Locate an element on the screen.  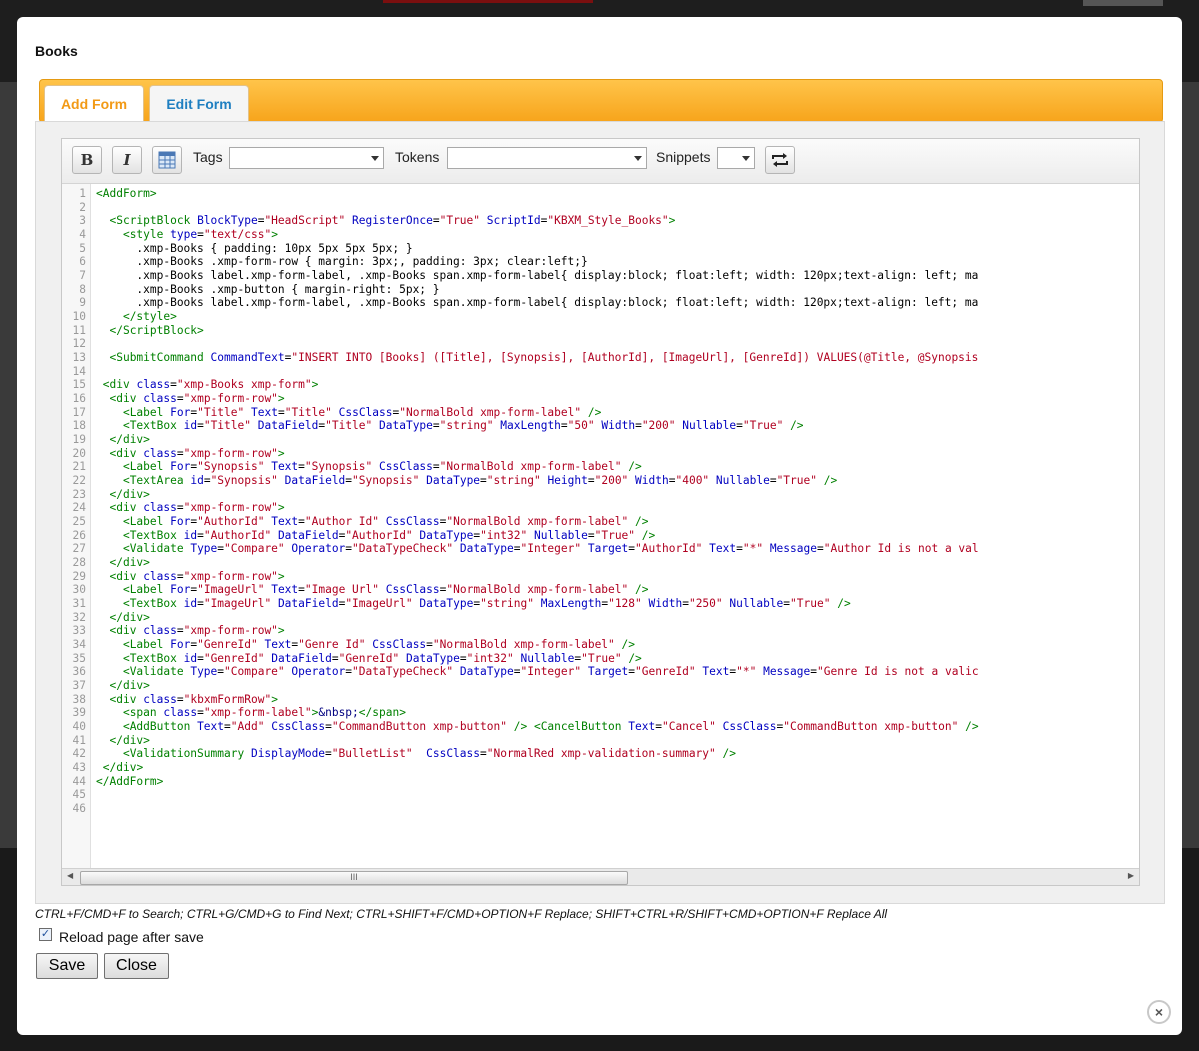
line-number: 36 is located at coordinates (79, 672).